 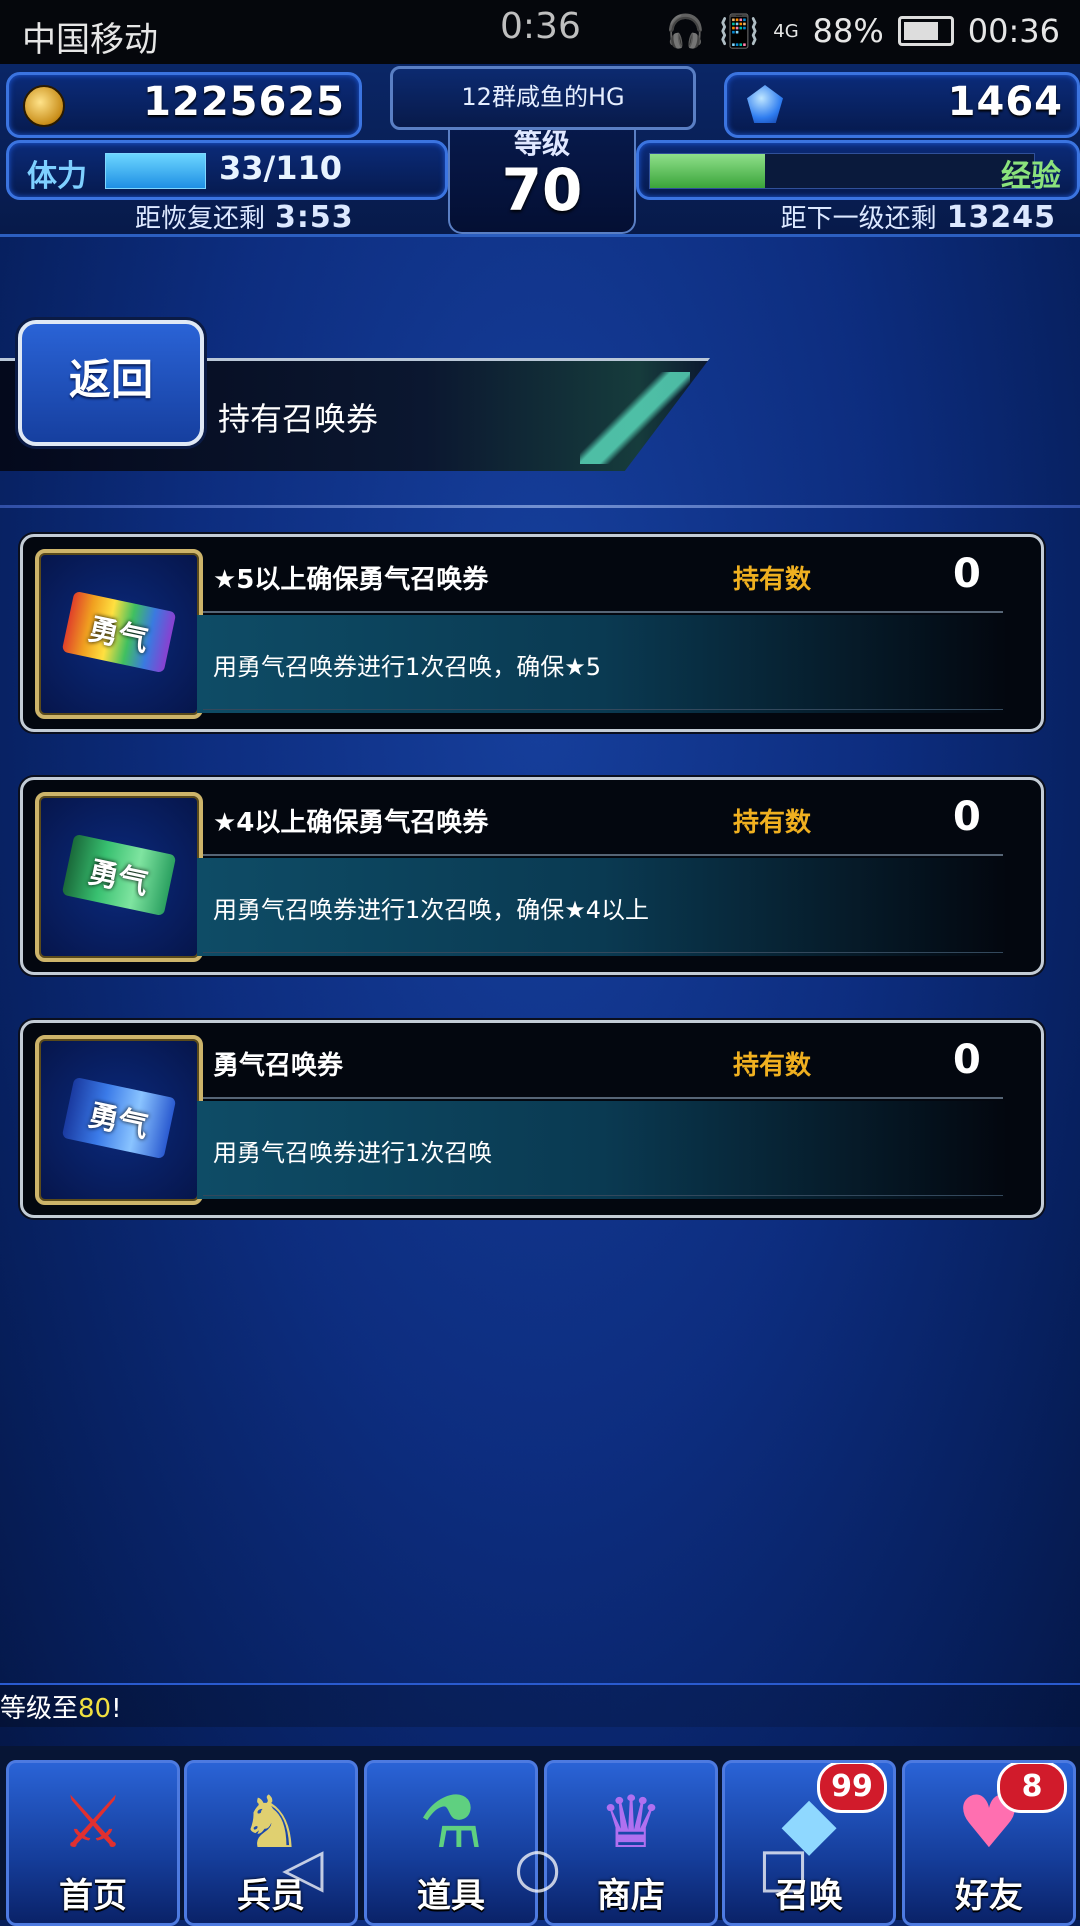 I want to click on back-triangle-icon: ◁, so click(x=303, y=1867).